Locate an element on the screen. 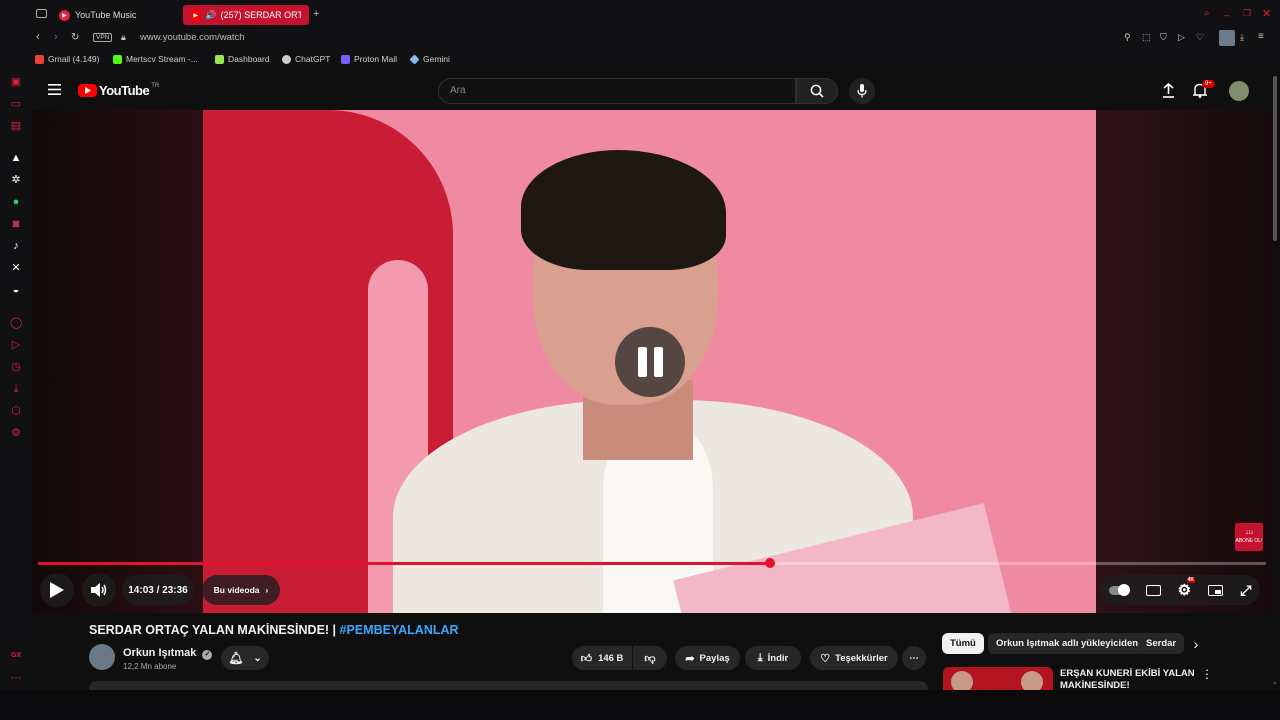  shield-icon: ⛉ is located at coordinates (1163, 37).